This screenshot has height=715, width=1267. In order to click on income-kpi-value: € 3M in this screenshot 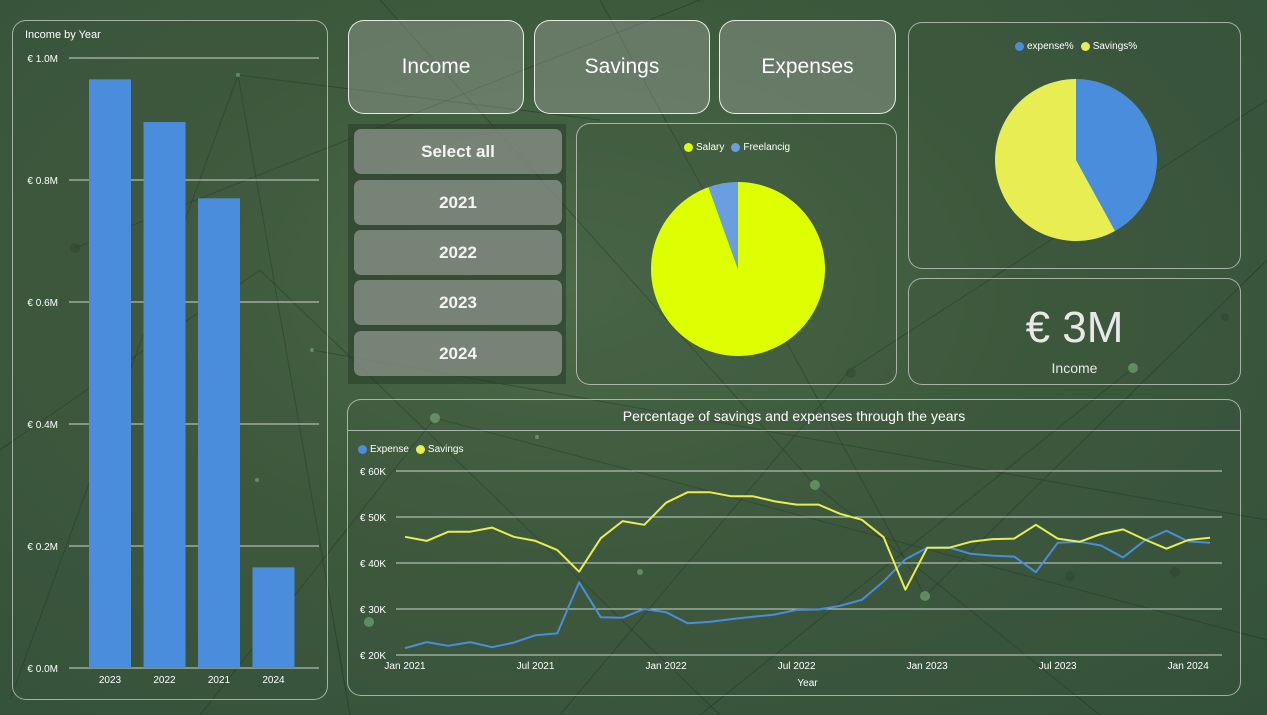, I will do `click(1074, 327)`.